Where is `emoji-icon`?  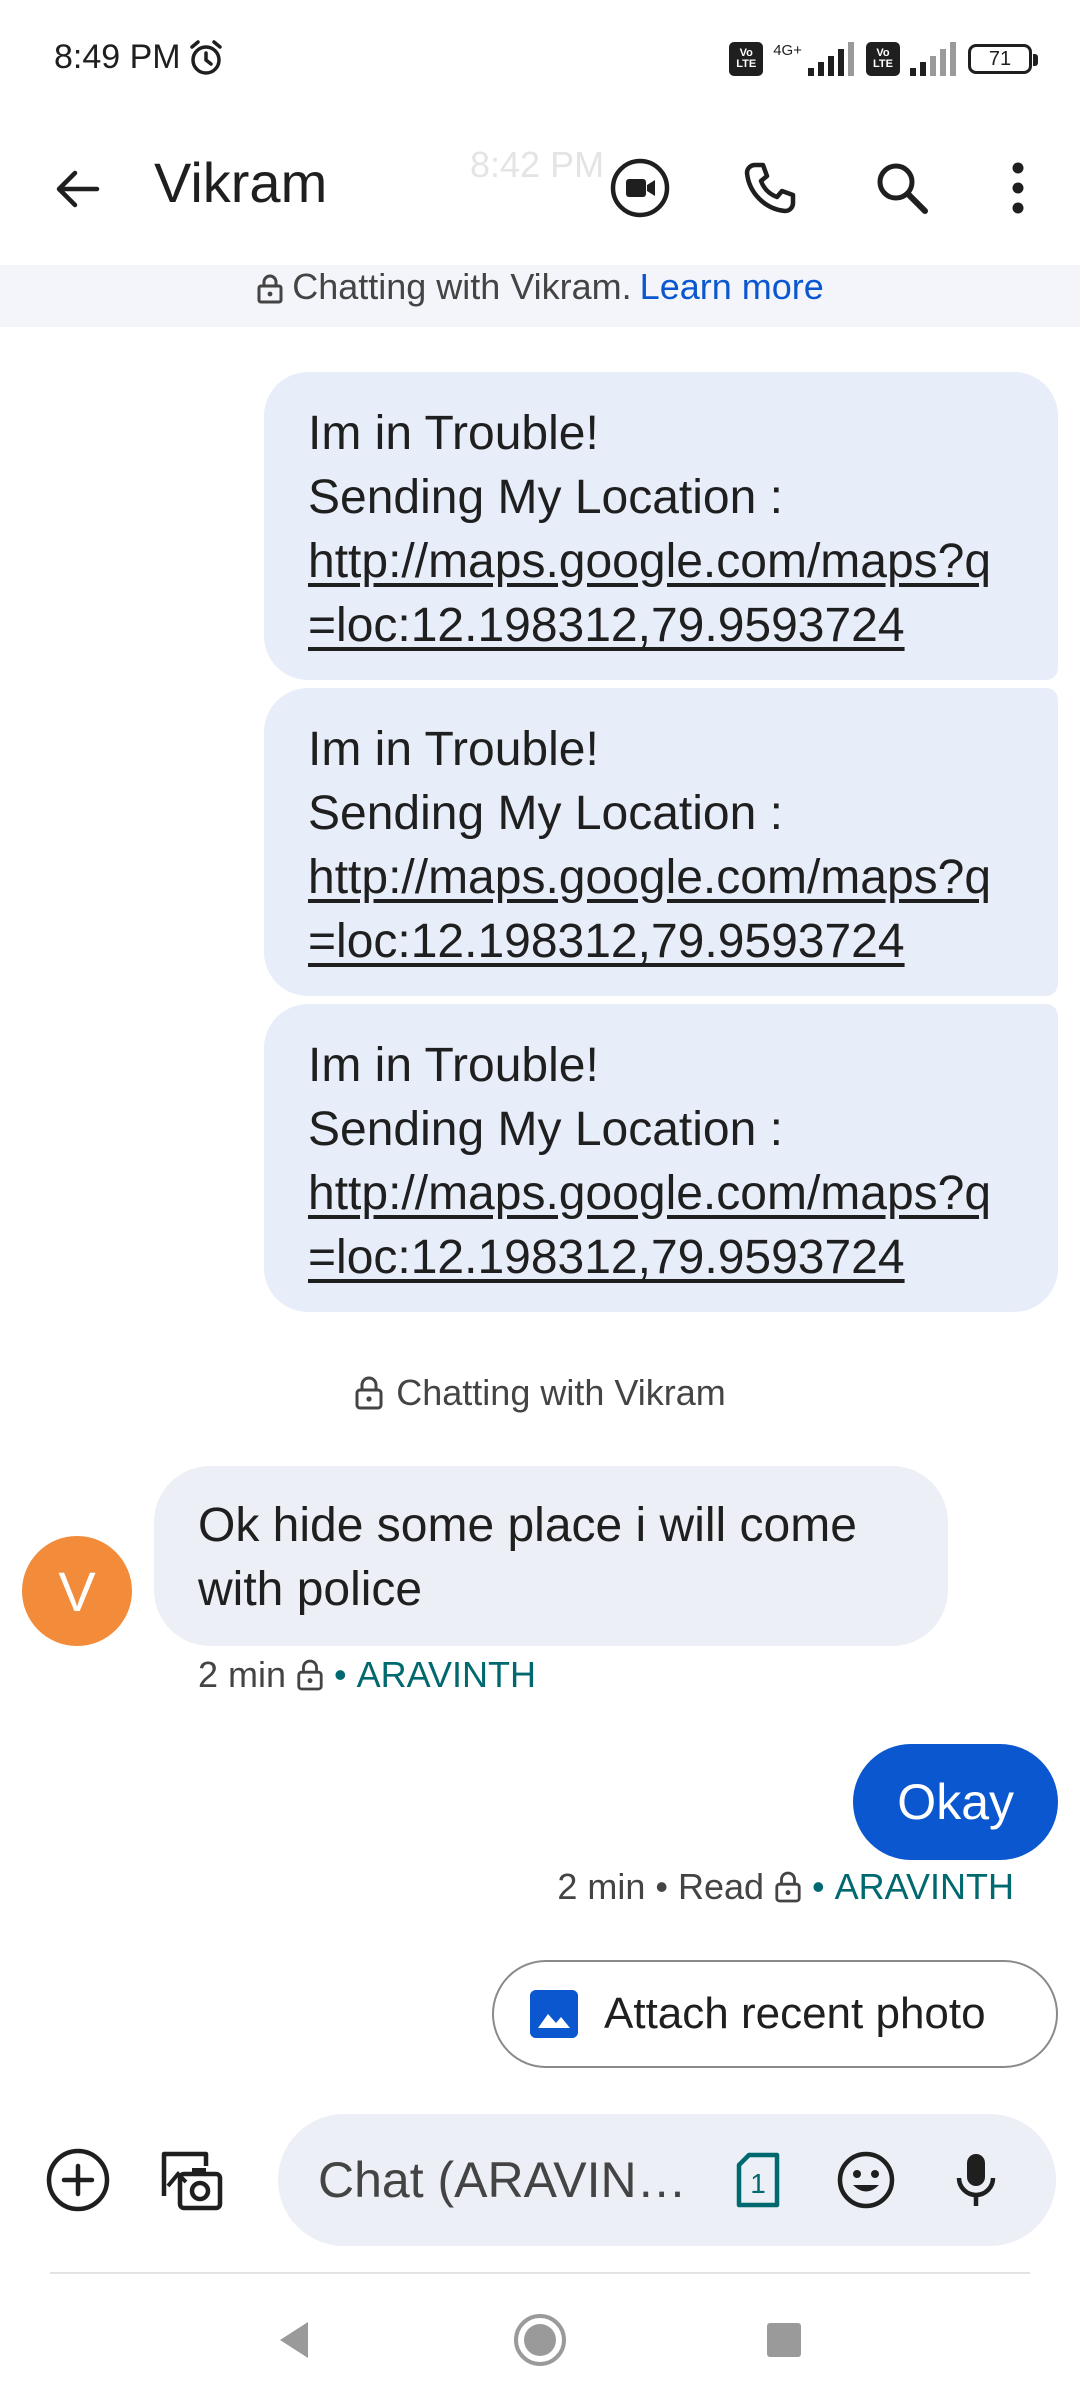
emoji-icon is located at coordinates (866, 2180).